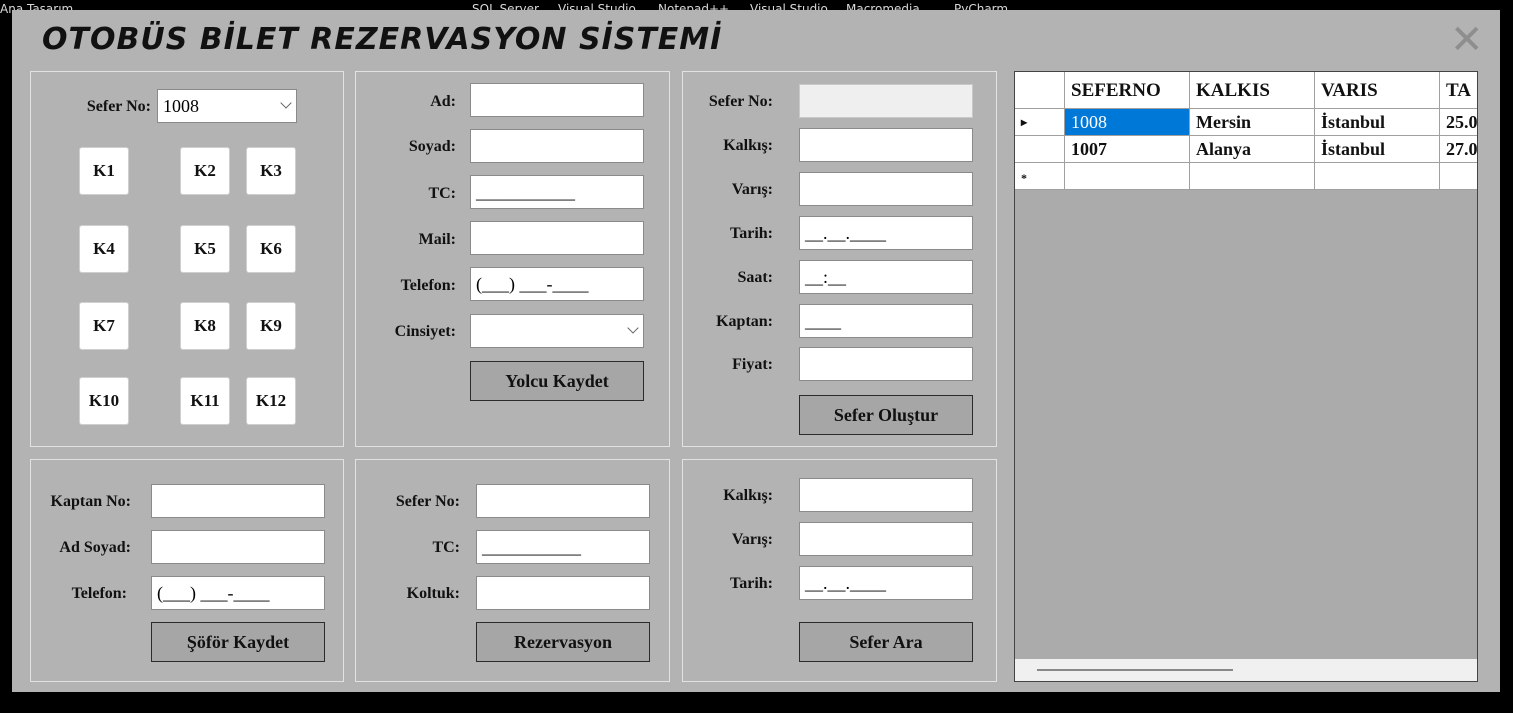 The height and width of the screenshot is (713, 1513). What do you see at coordinates (557, 146) in the screenshot?
I see `soyad-field` at bounding box center [557, 146].